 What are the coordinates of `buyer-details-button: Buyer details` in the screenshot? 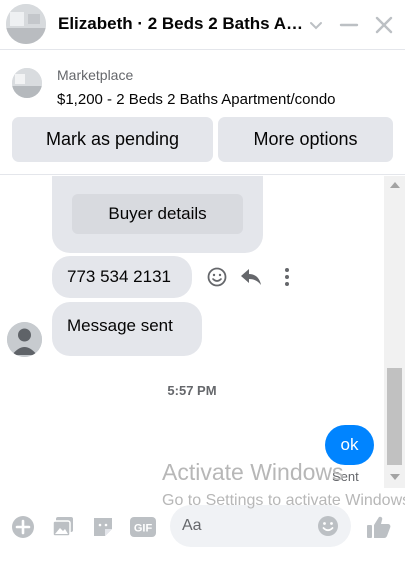 It's located at (157, 214).